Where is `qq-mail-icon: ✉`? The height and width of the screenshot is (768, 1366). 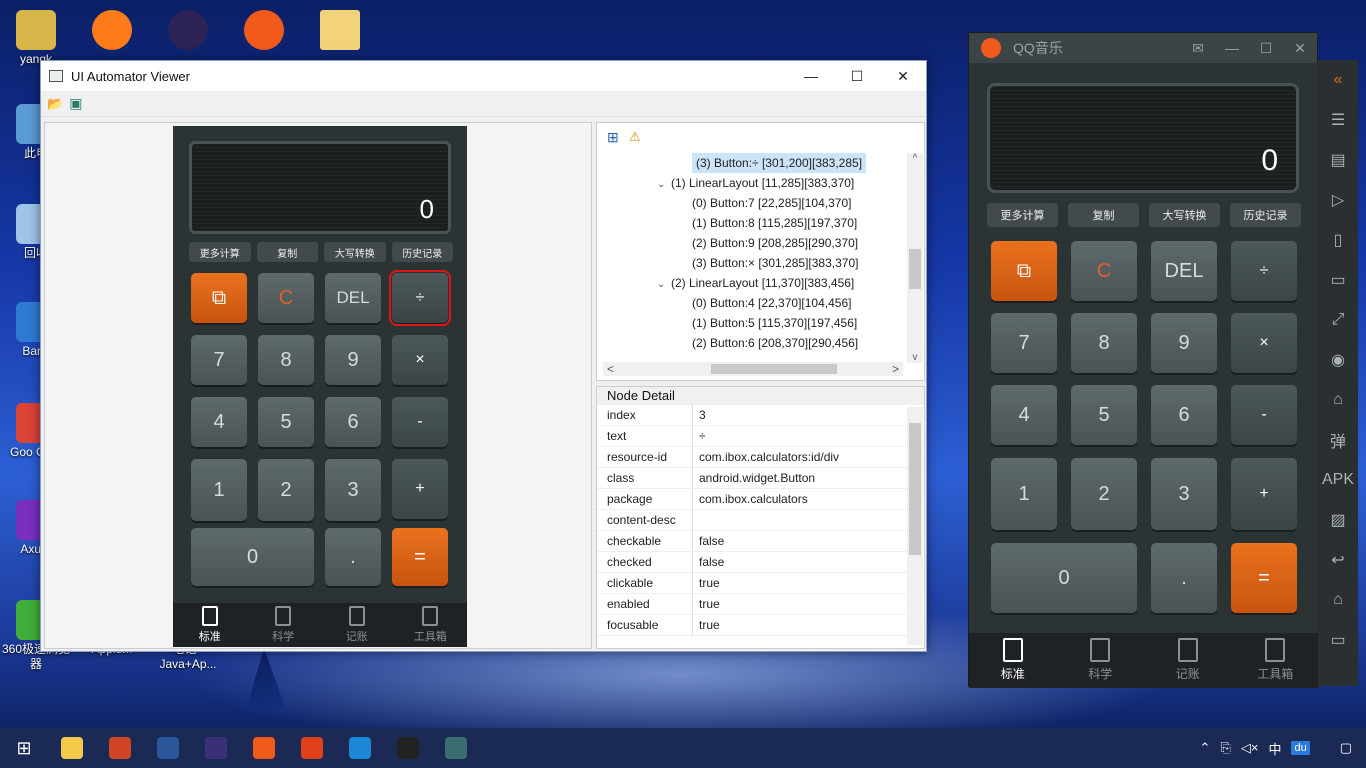 qq-mail-icon: ✉ is located at coordinates (1198, 48).